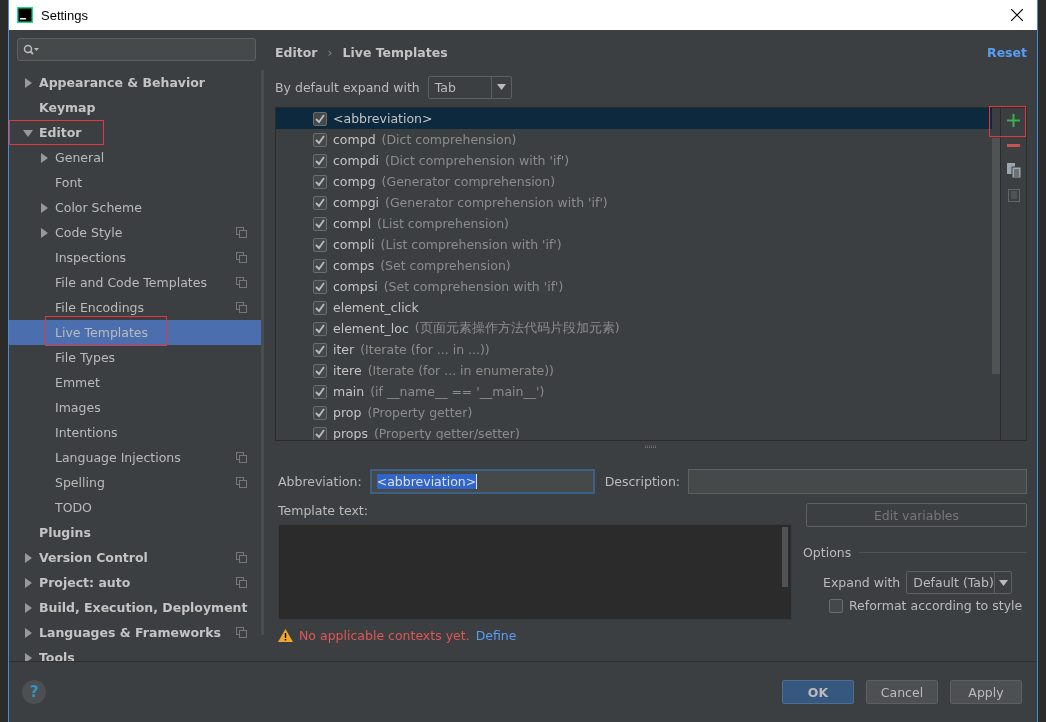 The image size is (1046, 722). Describe the element at coordinates (135, 157) in the screenshot. I see `tree-item: General` at that location.